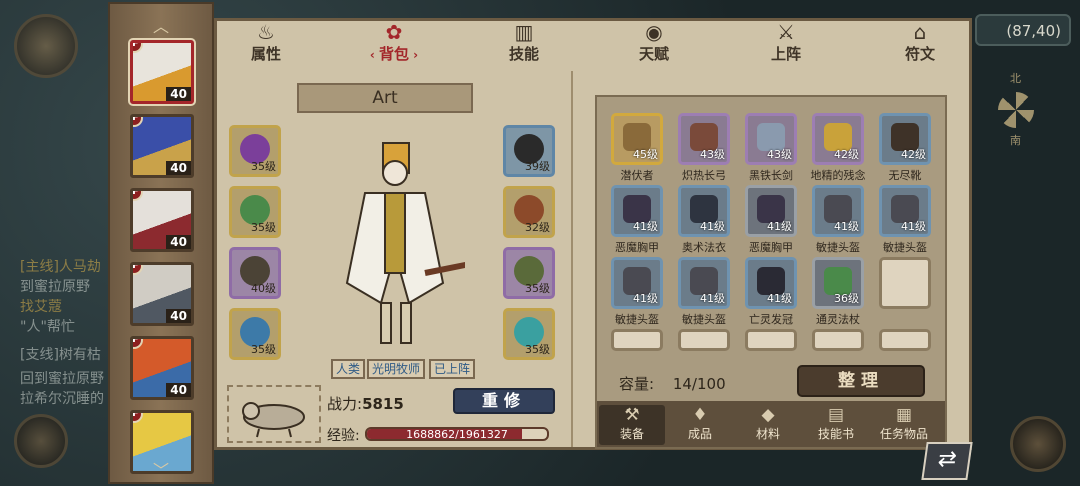  What do you see at coordinates (504, 401) in the screenshot?
I see `refine-button: 重修` at bounding box center [504, 401].